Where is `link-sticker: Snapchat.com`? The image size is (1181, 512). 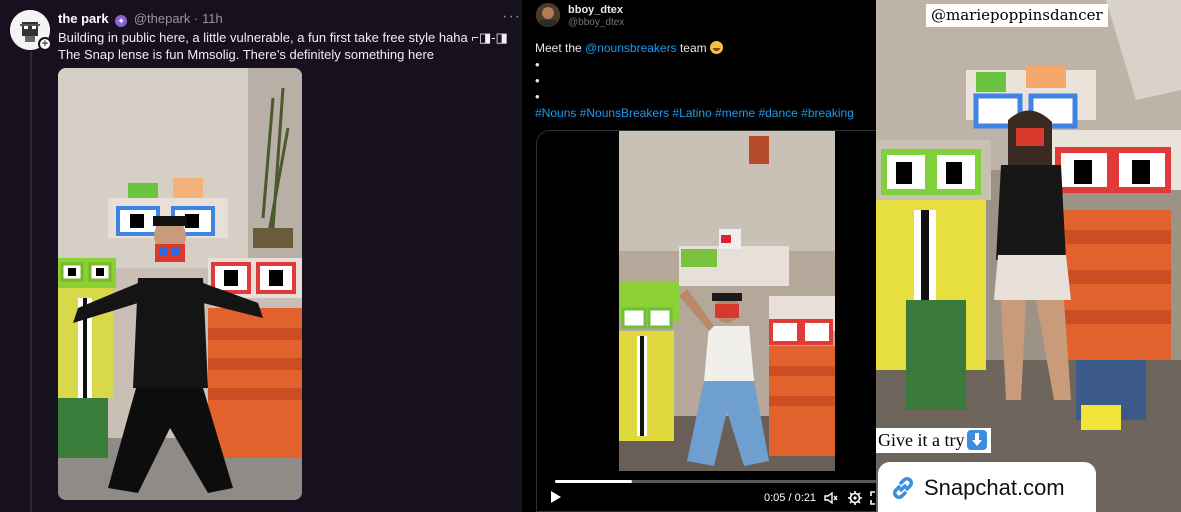
link-sticker: Snapchat.com is located at coordinates (987, 487).